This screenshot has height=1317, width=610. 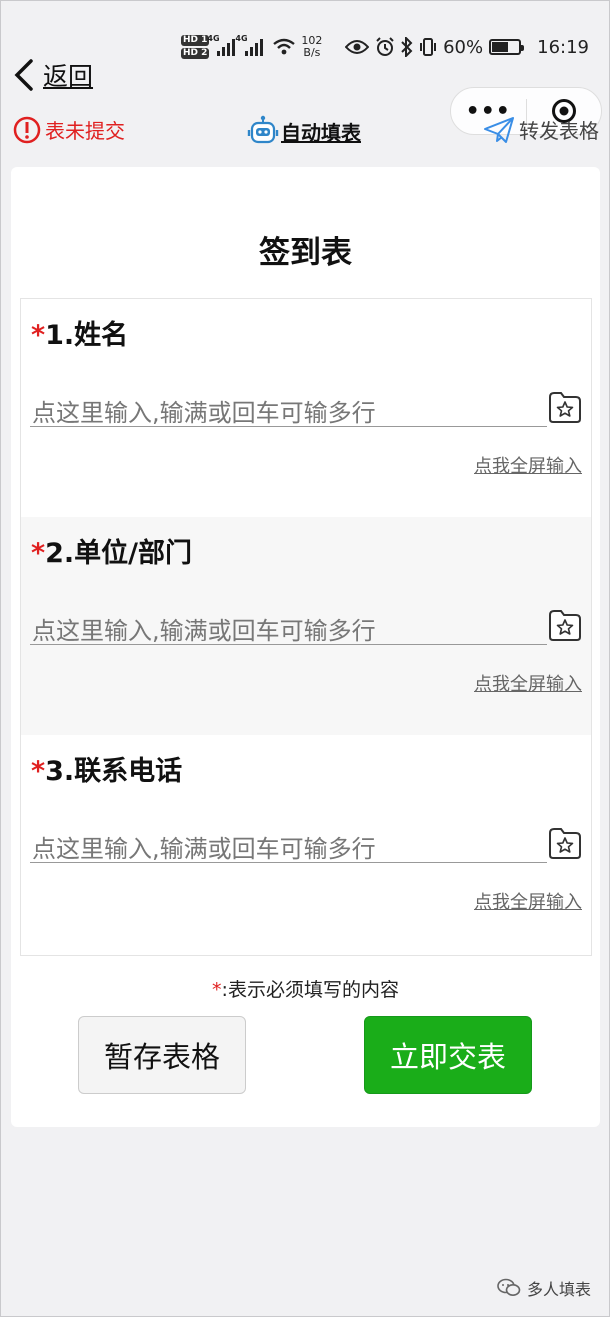 I want to click on signal-icon: 4G, so click(x=221, y=45).